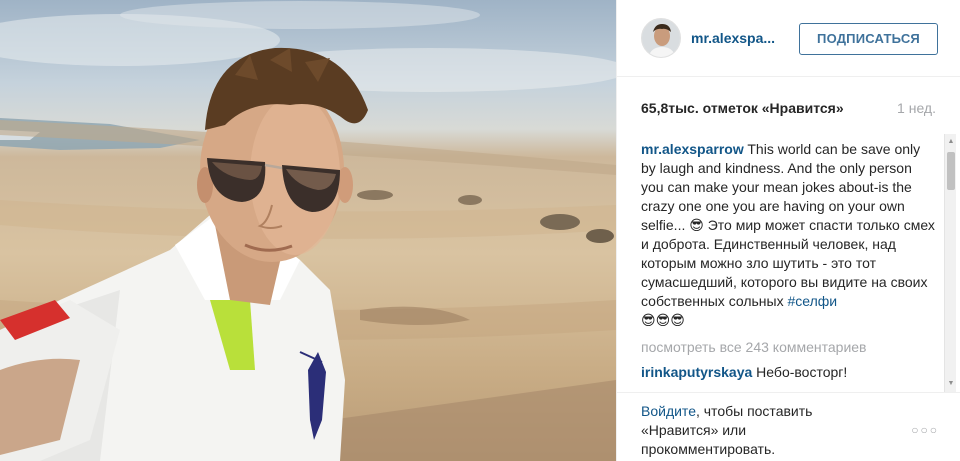  I want to click on post-time: 1 нед., so click(916, 108).